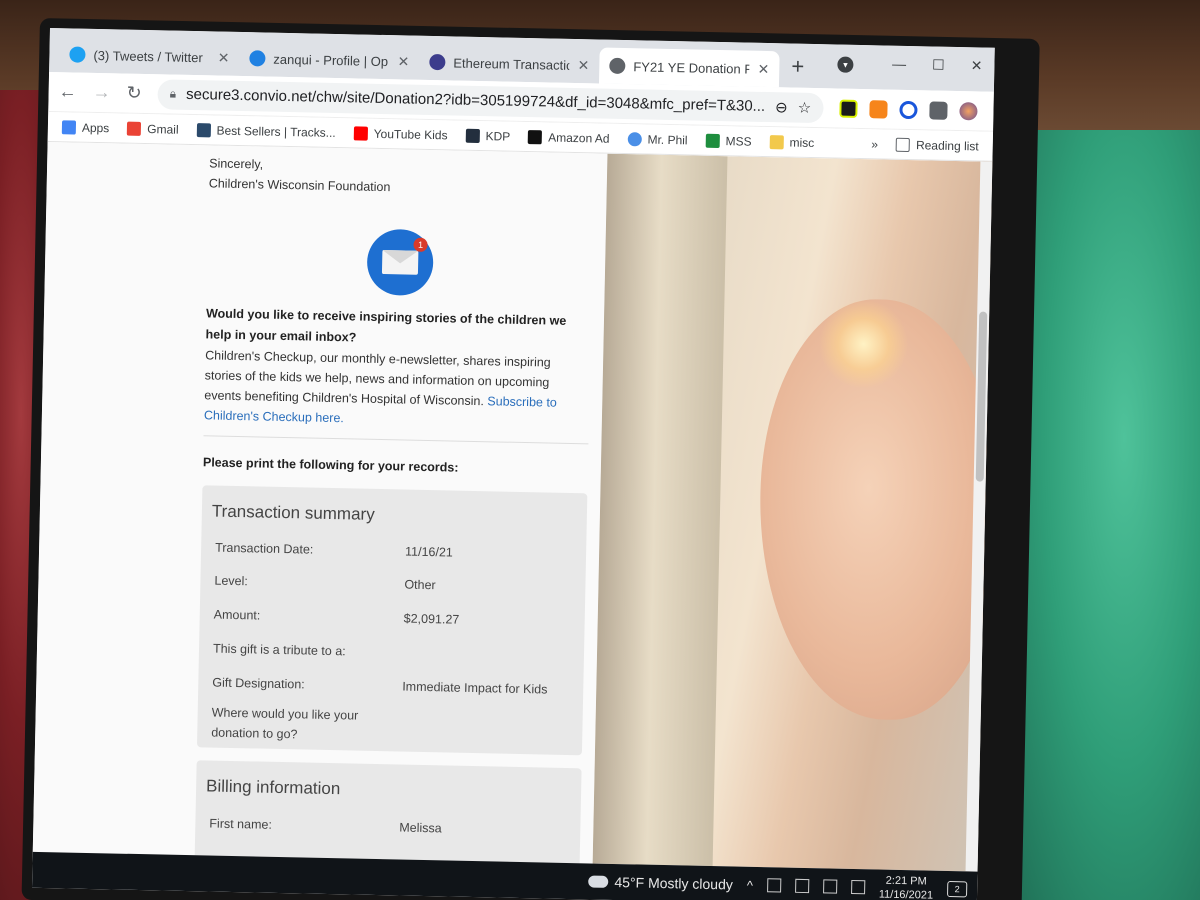 The image size is (1200, 900). Describe the element at coordinates (420, 828) in the screenshot. I see `row-value: Melissa` at that location.